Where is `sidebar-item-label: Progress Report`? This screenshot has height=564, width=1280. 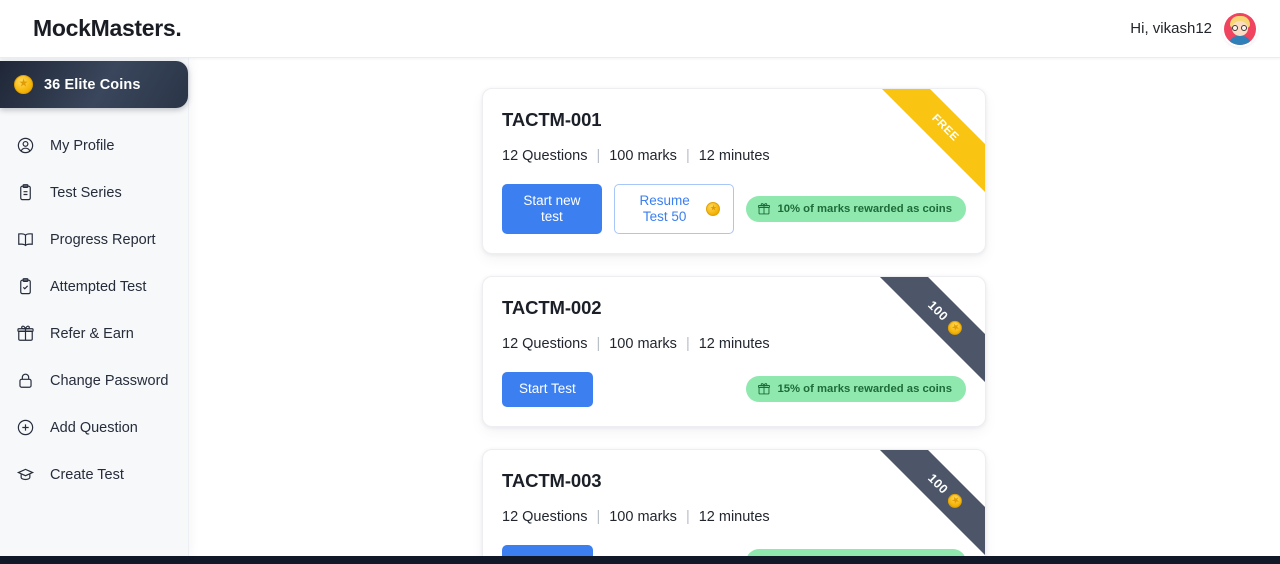
sidebar-item-label: Progress Report is located at coordinates (103, 239).